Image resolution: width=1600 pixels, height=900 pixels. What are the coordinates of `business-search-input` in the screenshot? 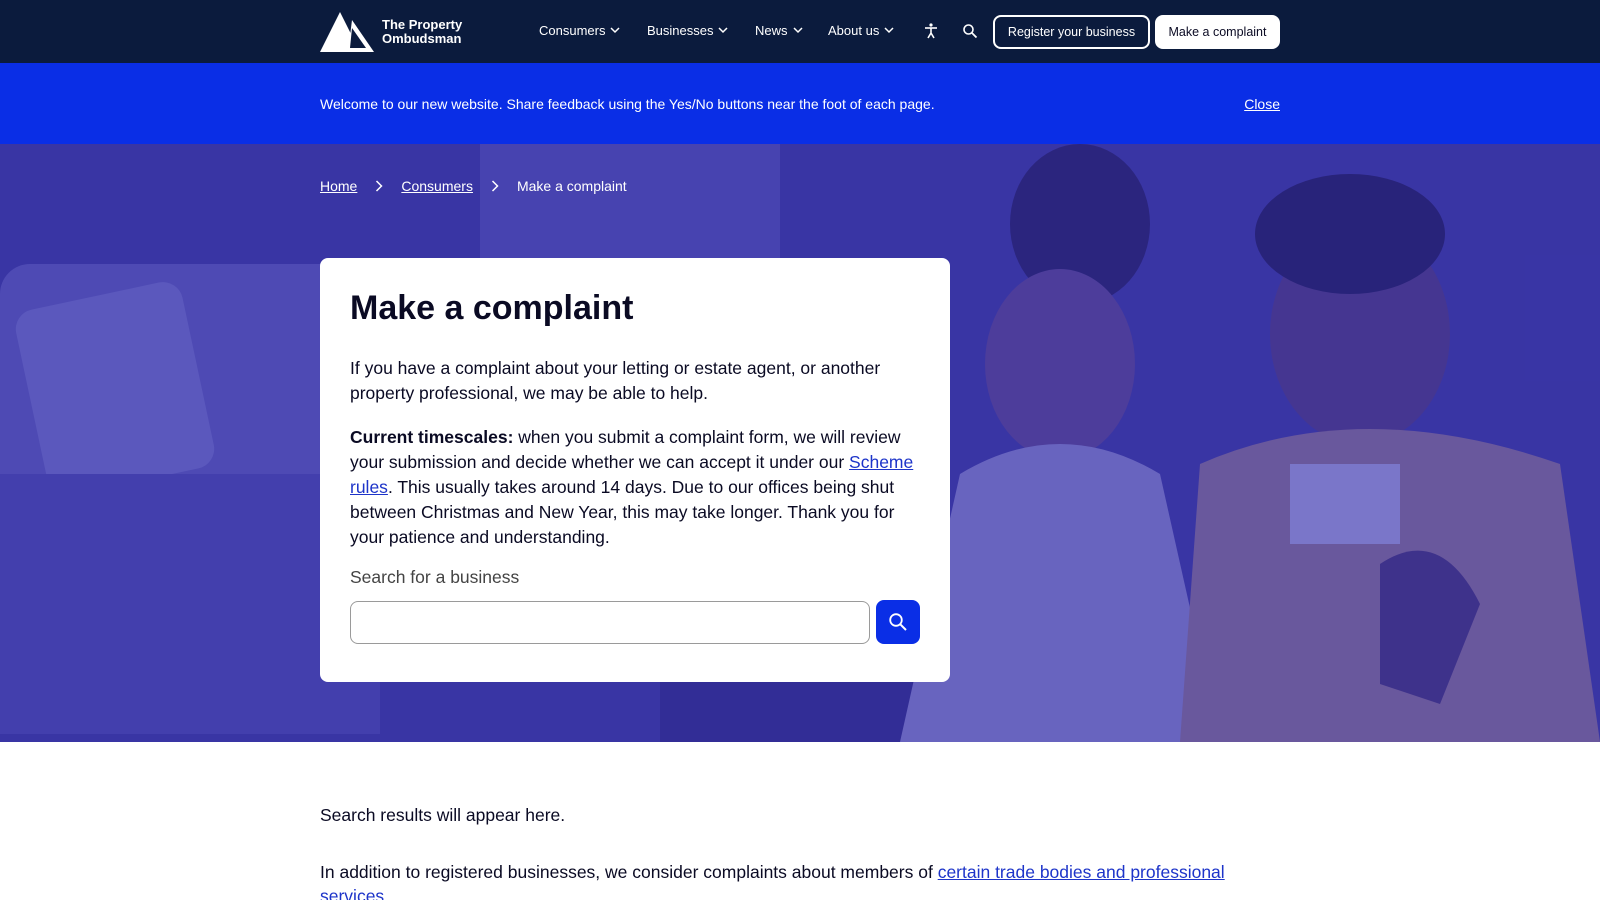 It's located at (610, 622).